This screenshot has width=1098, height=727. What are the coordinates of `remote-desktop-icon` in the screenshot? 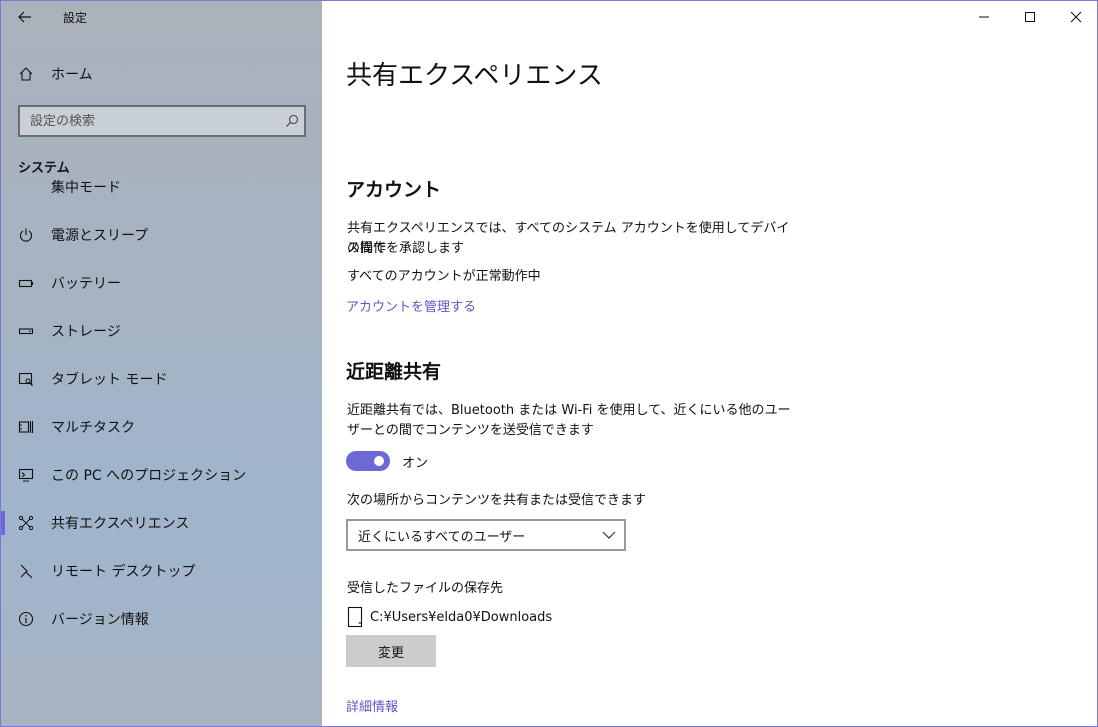 It's located at (26, 571).